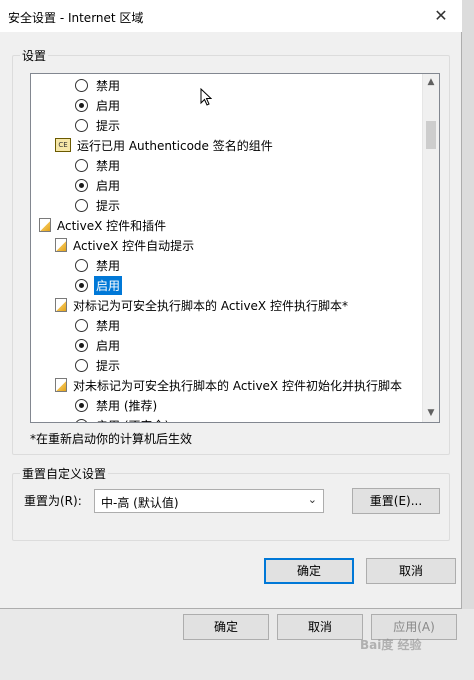 The height and width of the screenshot is (680, 474). I want to click on parent-cancel-button: 取消, so click(320, 627).